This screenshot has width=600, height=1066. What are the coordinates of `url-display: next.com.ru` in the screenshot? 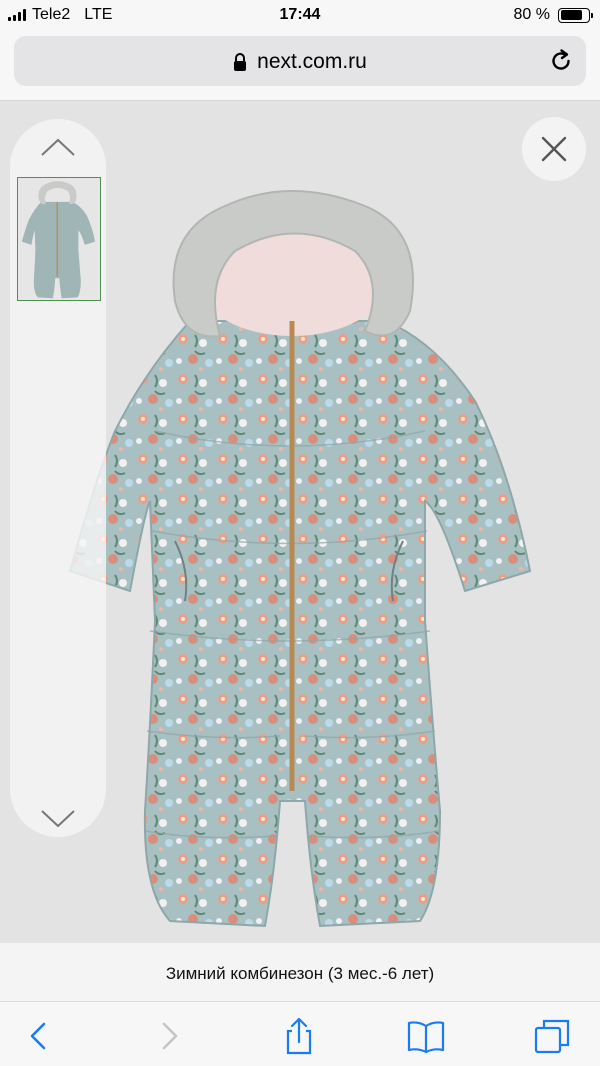 It's located at (300, 62).